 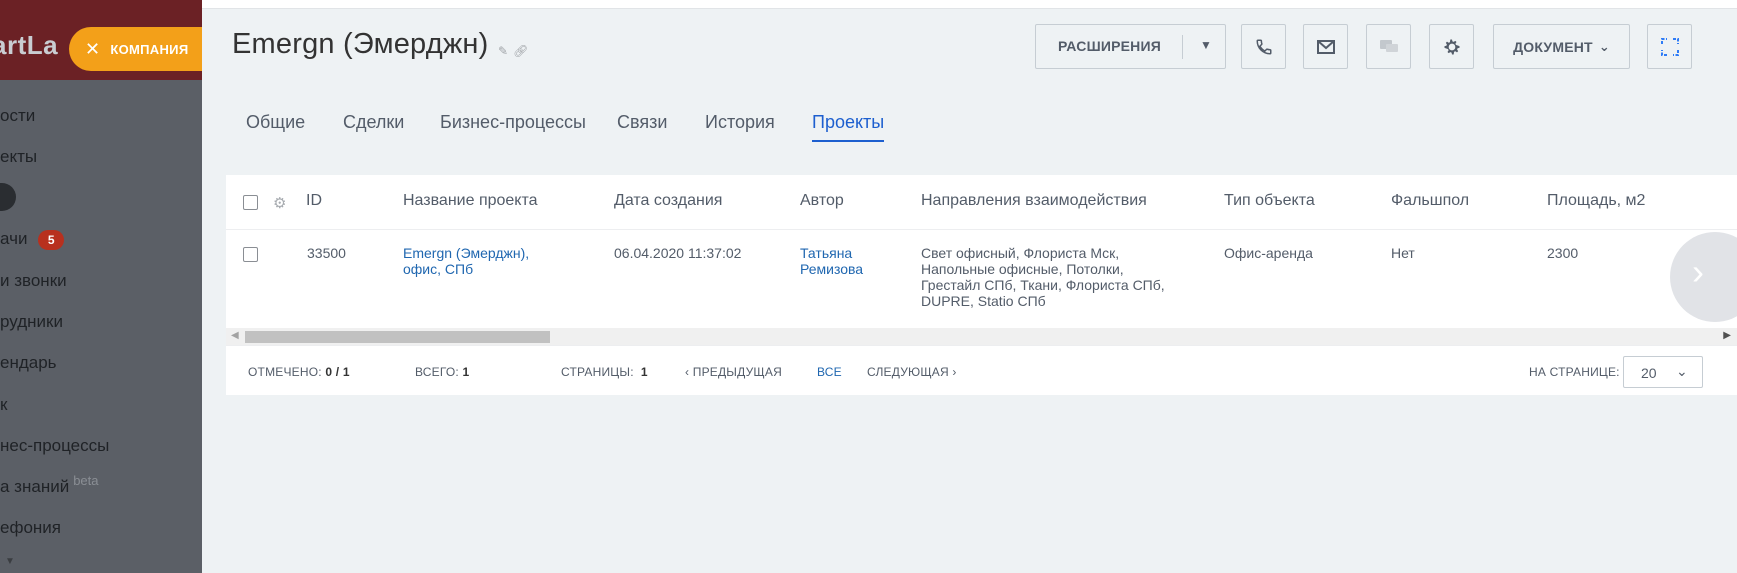 I want to click on tab-deals: Сделки, so click(x=373, y=127).